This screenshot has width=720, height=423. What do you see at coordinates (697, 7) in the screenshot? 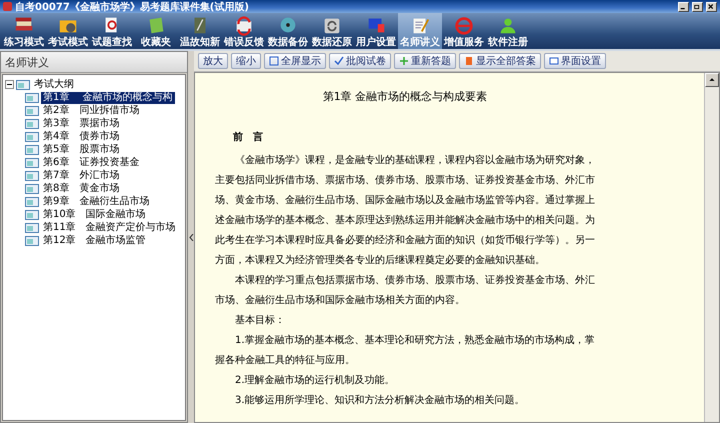
I see `restore-icon` at bounding box center [697, 7].